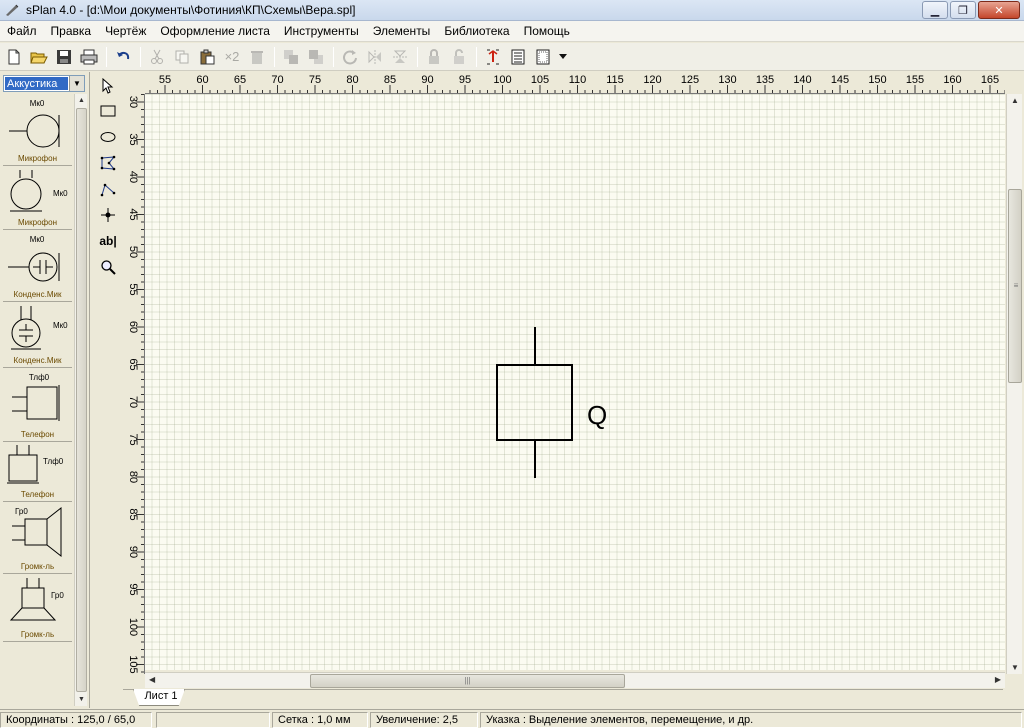  I want to click on horizontal-scroll-thumb: |||, so click(467, 681).